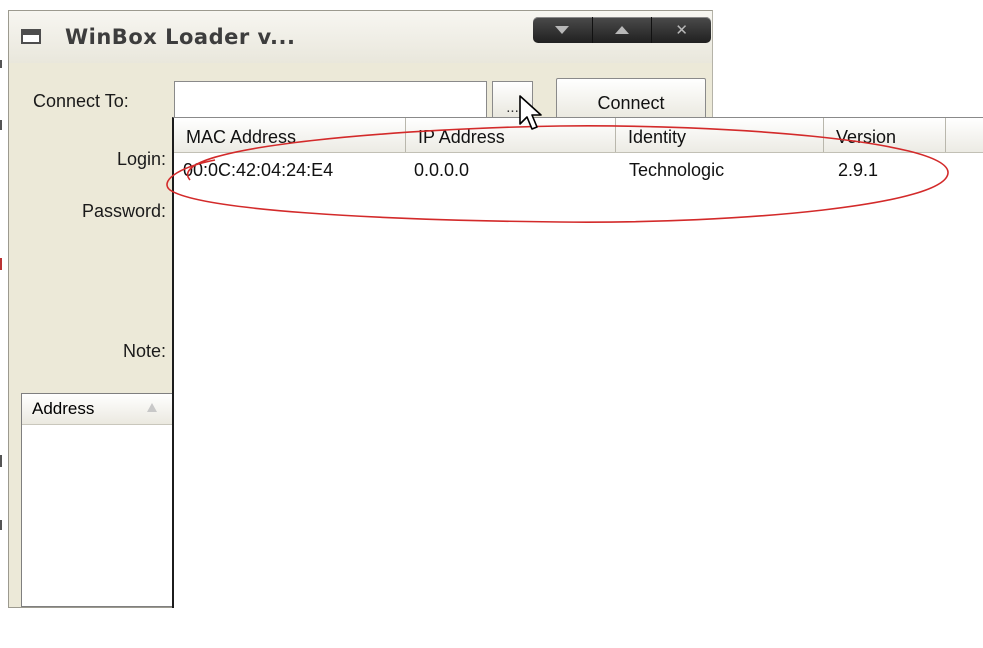 This screenshot has width=983, height=648. I want to click on row-mac-address: 00:0C:42:04:24:E4, so click(258, 170).